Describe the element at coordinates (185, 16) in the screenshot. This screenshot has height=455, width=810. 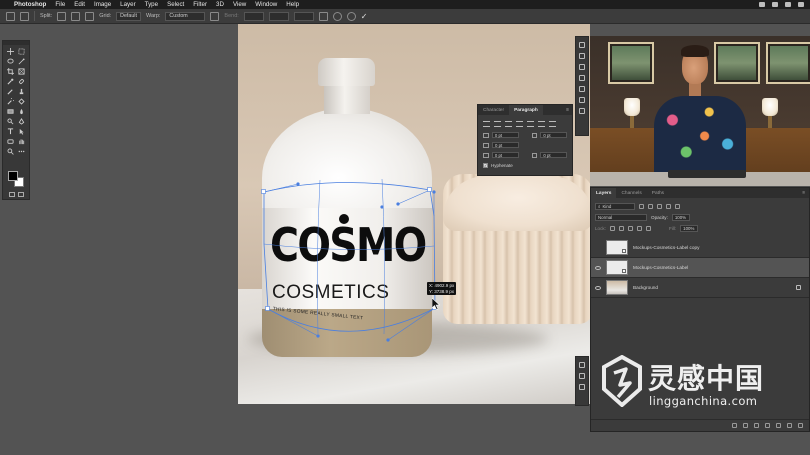
I see `warp-dropdown: Custom` at that location.